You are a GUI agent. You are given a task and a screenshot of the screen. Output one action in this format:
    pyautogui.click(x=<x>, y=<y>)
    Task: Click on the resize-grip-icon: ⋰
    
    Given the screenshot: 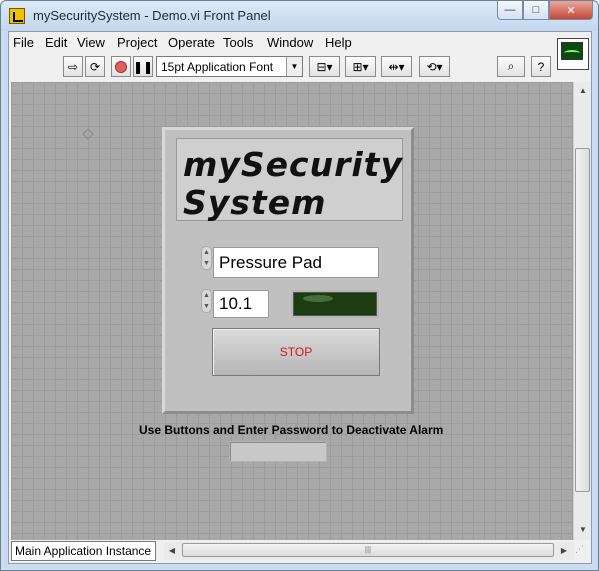 What is the action you would take?
    pyautogui.click(x=582, y=551)
    